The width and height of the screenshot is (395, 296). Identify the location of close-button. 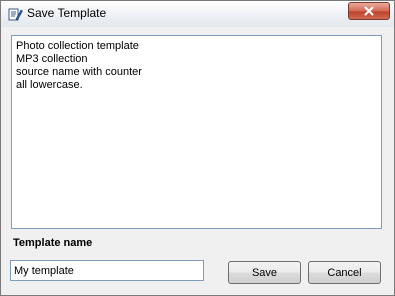
(369, 11).